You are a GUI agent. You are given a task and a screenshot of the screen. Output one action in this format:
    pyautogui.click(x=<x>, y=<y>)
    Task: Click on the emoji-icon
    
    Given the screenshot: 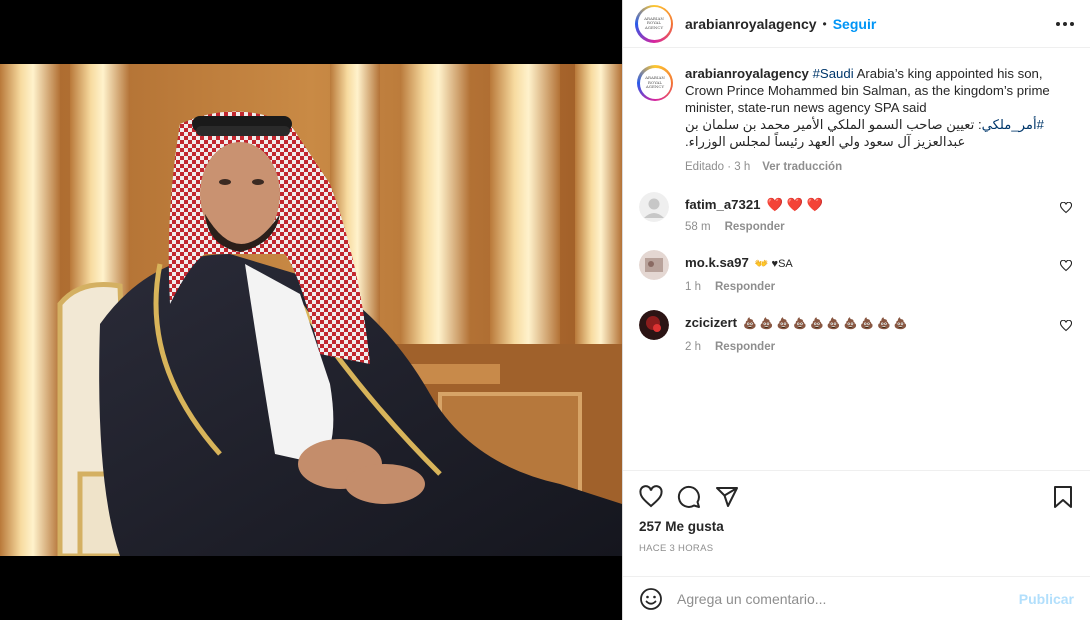 What is the action you would take?
    pyautogui.click(x=651, y=599)
    